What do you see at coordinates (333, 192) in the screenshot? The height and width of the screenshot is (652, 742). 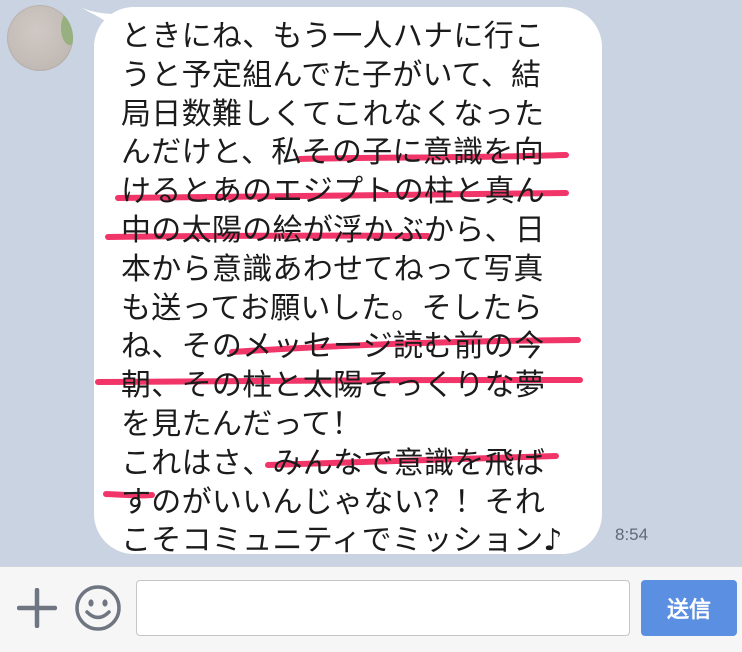 I see `message-line: けるとあのエジプトの柱と真ん` at bounding box center [333, 192].